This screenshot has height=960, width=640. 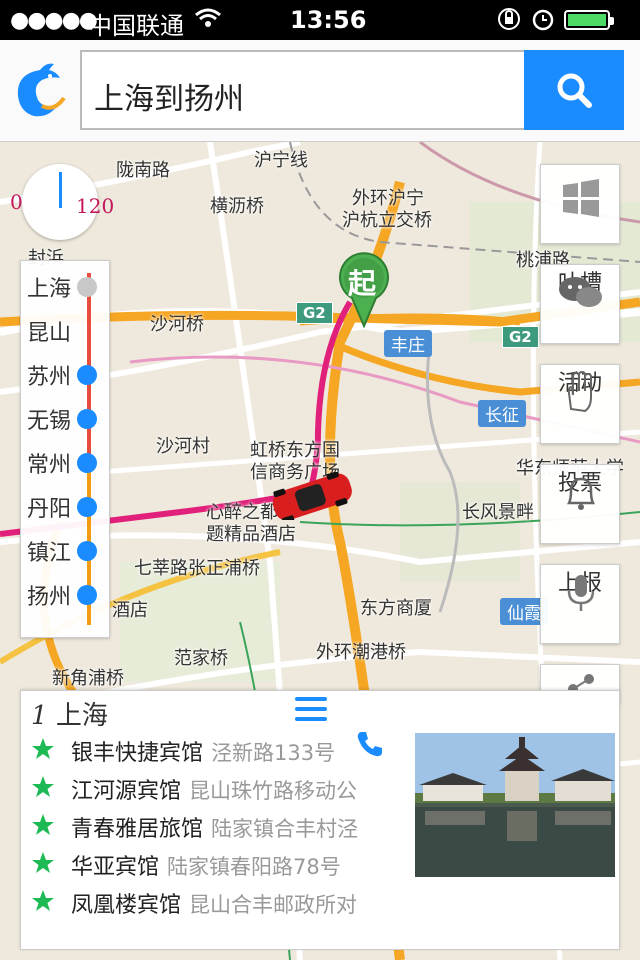 What do you see at coordinates (589, 20) in the screenshot?
I see `battery-icon` at bounding box center [589, 20].